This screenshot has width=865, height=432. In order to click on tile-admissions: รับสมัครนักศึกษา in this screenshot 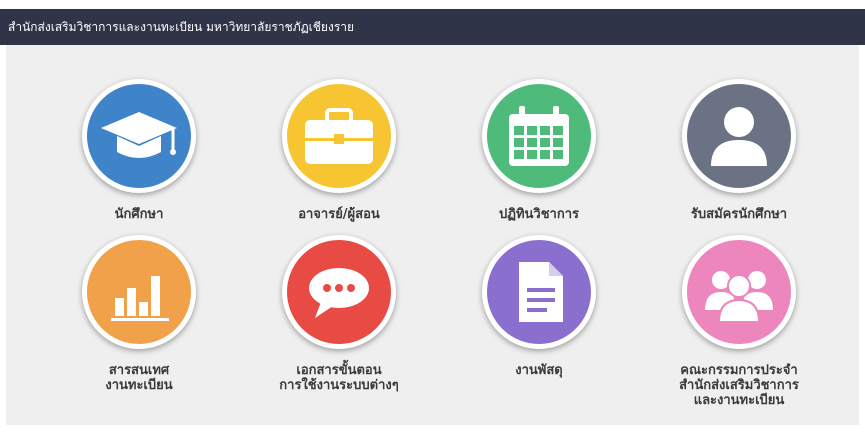, I will do `click(739, 150)`.